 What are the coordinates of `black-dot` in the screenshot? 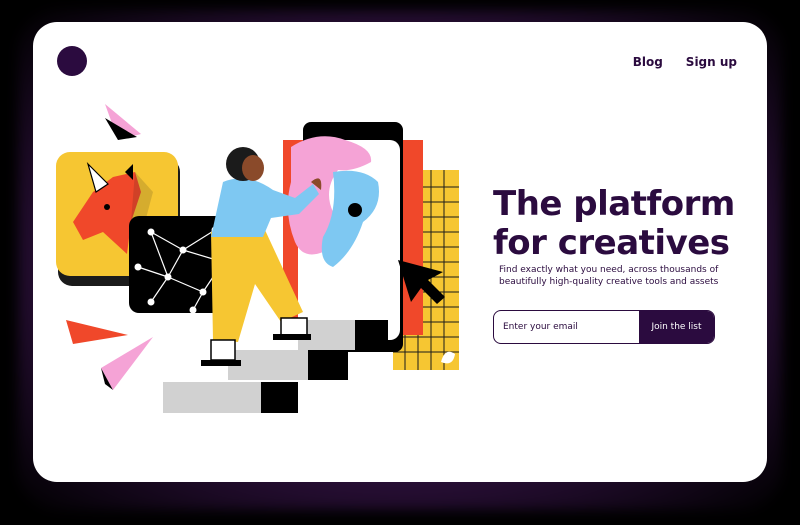 It's located at (355, 210).